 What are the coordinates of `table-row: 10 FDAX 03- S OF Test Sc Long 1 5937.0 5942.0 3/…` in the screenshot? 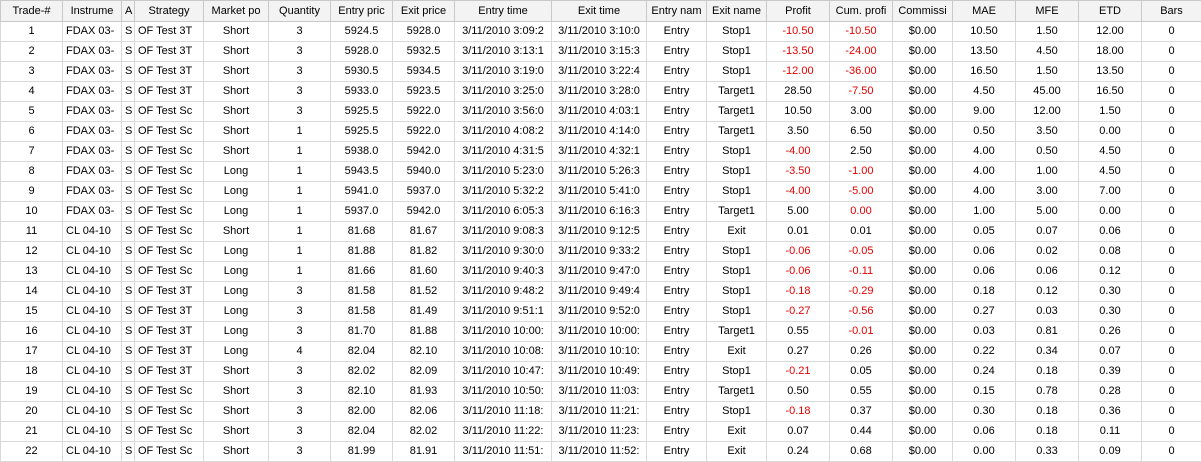 It's located at (600, 211).